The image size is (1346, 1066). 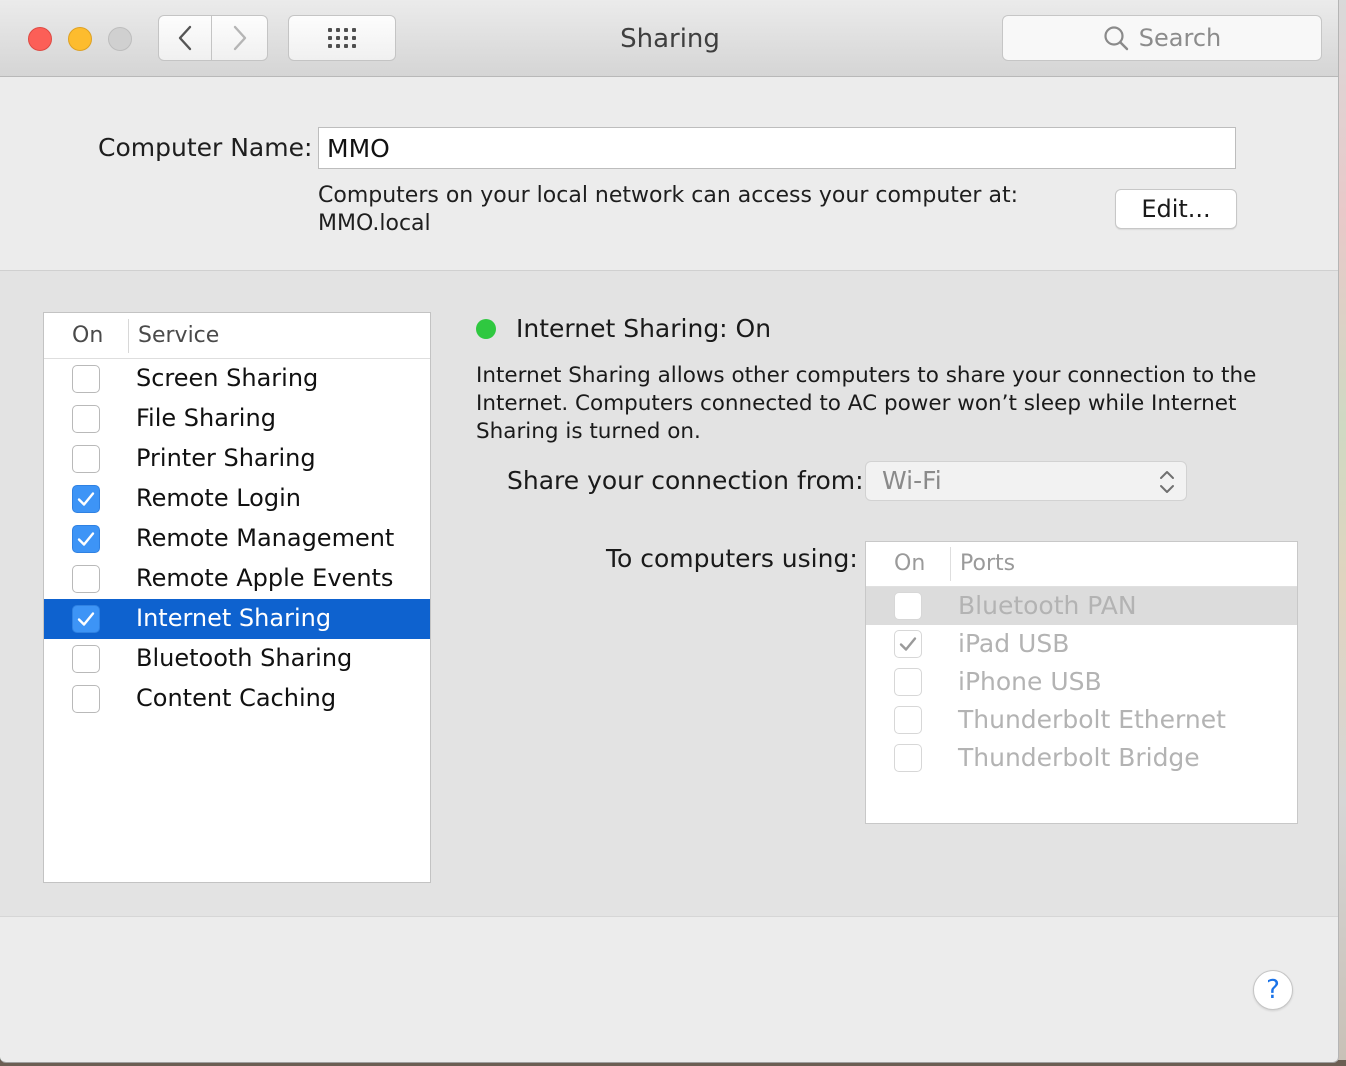 I want to click on search-field: Search, so click(x=1162, y=38).